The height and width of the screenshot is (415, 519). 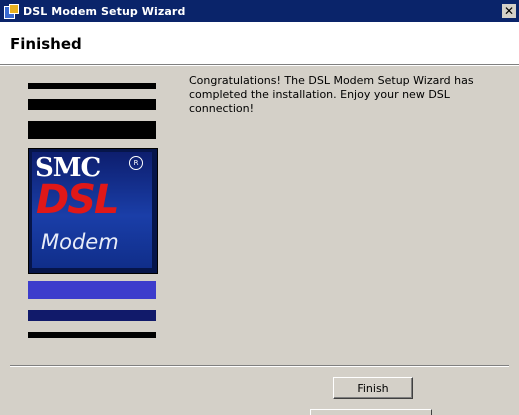 I want to click on close-button: ✕, so click(x=509, y=11).